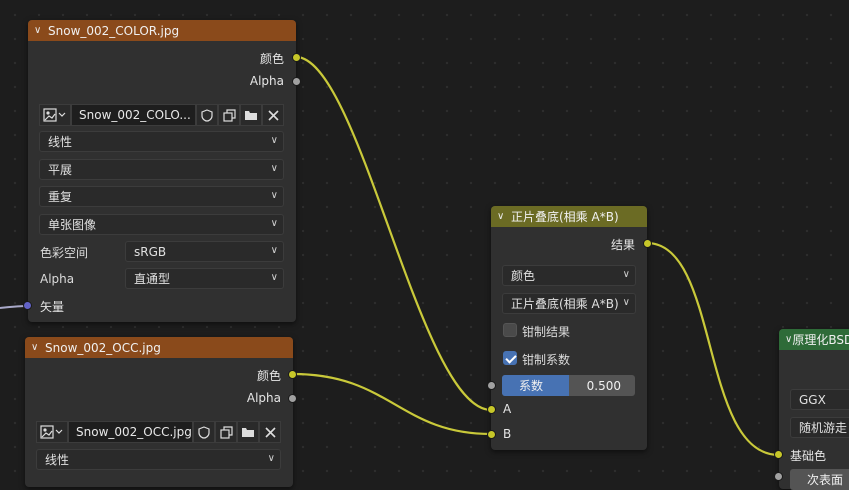 The width and height of the screenshot is (849, 490). Describe the element at coordinates (491, 409) in the screenshot. I see `socket-a-in` at that location.